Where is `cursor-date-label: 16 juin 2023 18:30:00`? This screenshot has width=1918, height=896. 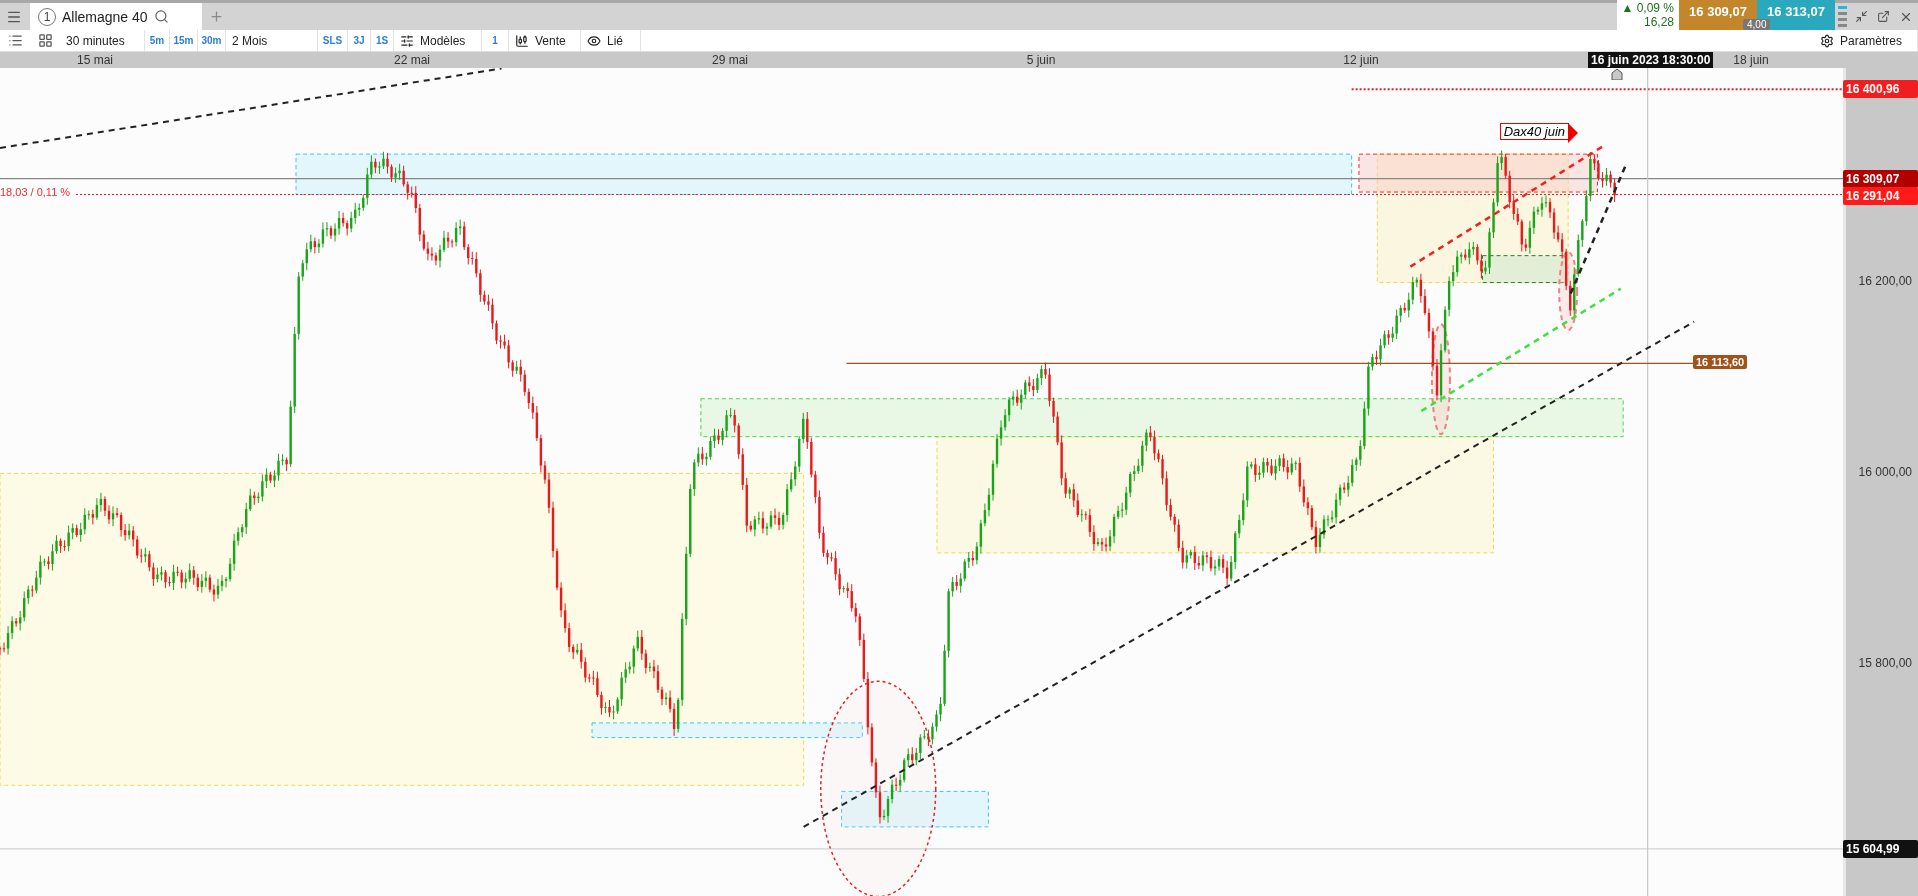
cursor-date-label: 16 juin 2023 18:30:00 is located at coordinates (1651, 60).